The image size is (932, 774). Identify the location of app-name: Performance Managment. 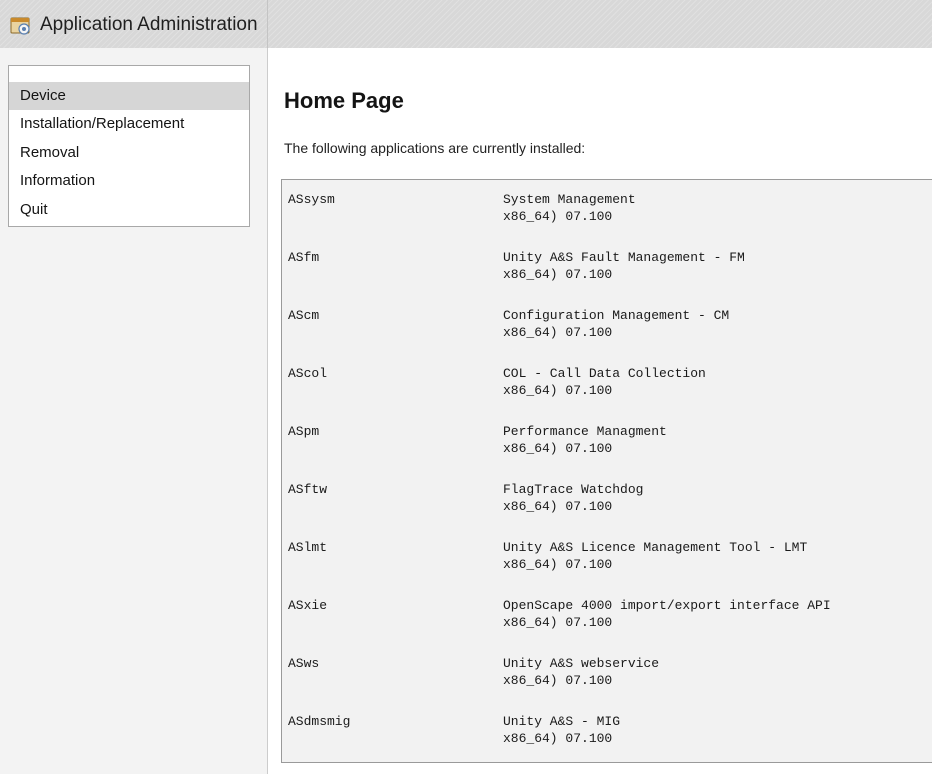
(585, 431).